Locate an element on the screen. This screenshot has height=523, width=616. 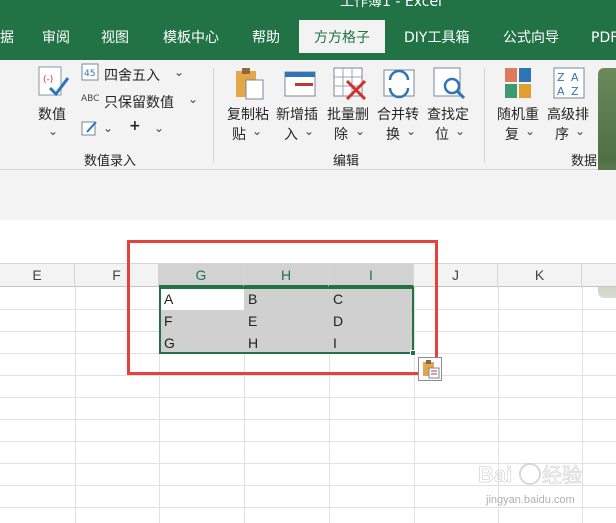
merge-convert-line2: 换 is located at coordinates (393, 135).